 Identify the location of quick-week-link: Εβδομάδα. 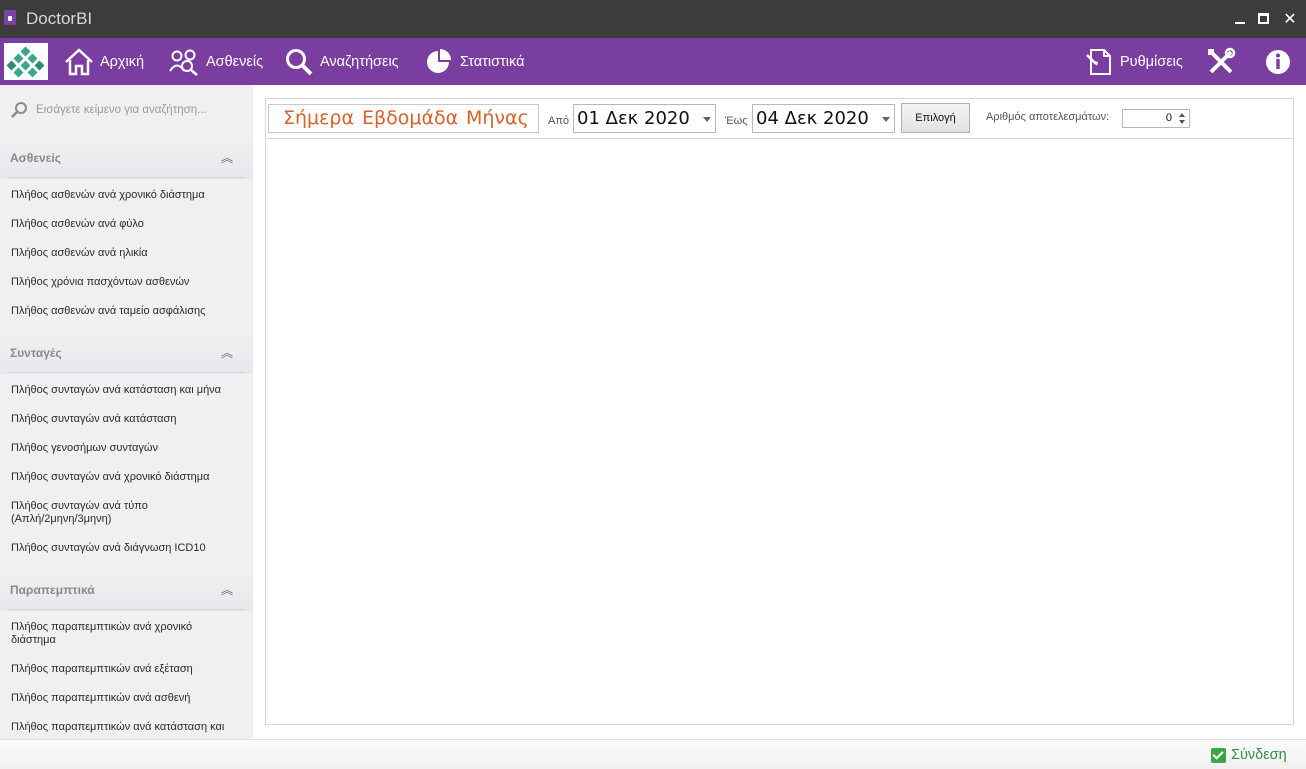
(410, 118).